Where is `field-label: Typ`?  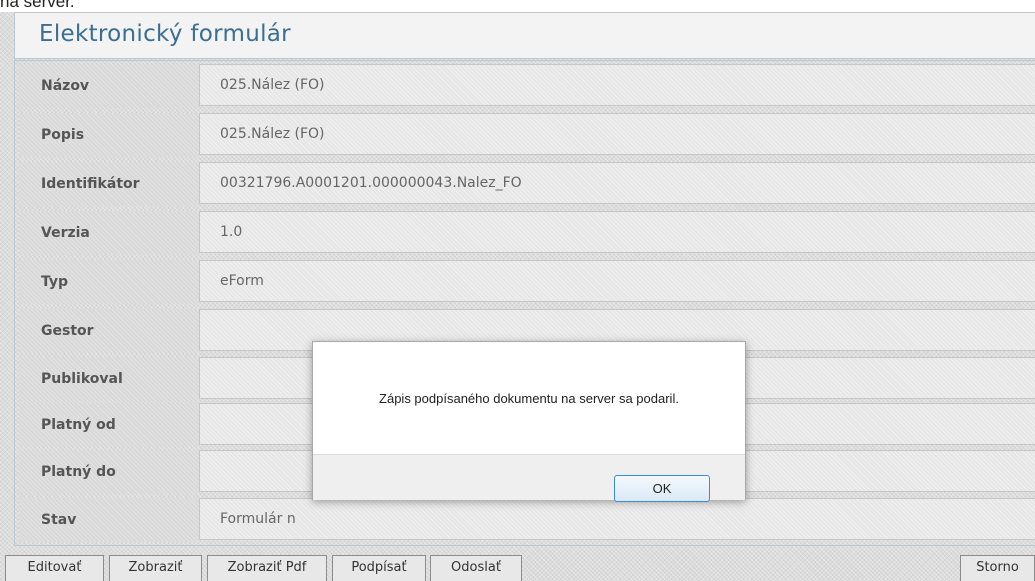 field-label: Typ is located at coordinates (109, 282).